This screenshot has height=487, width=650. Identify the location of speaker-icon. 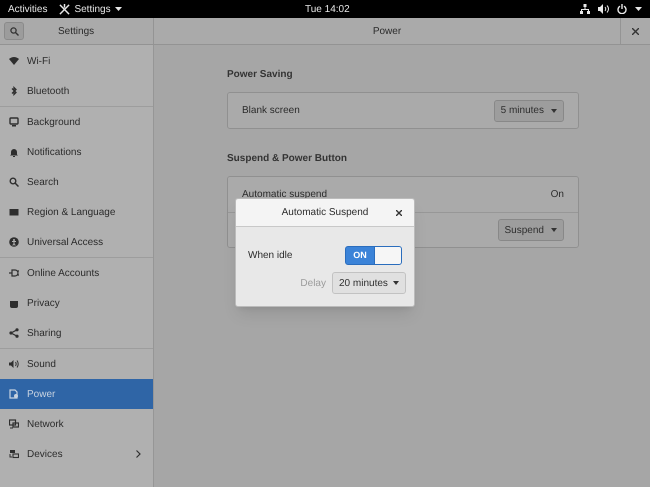
(14, 364).